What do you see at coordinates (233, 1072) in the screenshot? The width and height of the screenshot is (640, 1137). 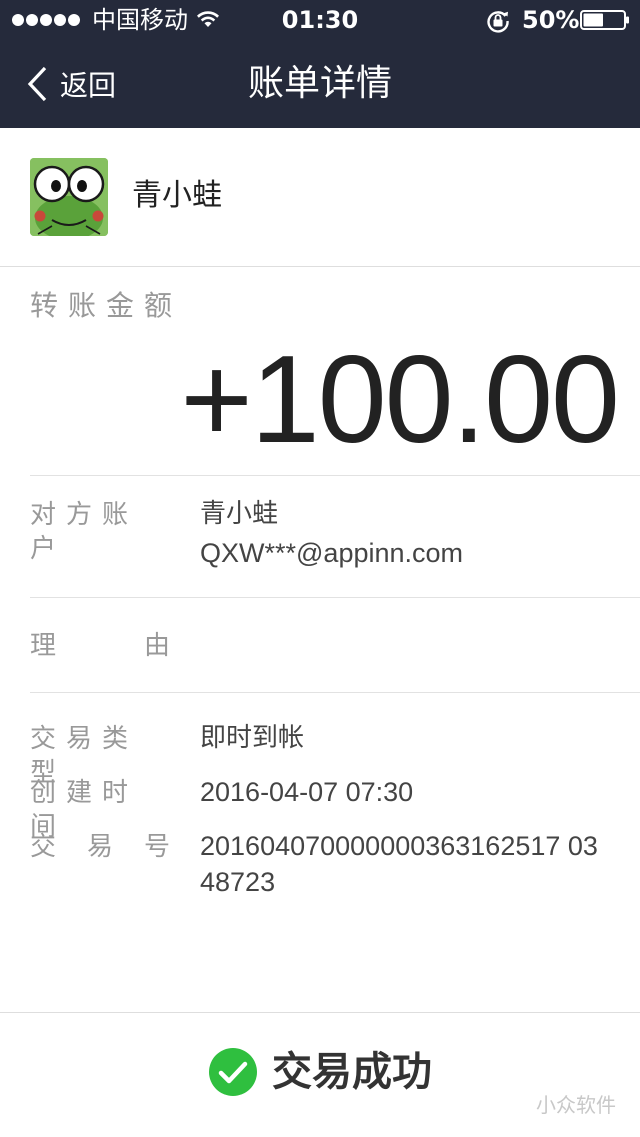 I see `check-circle-icon` at bounding box center [233, 1072].